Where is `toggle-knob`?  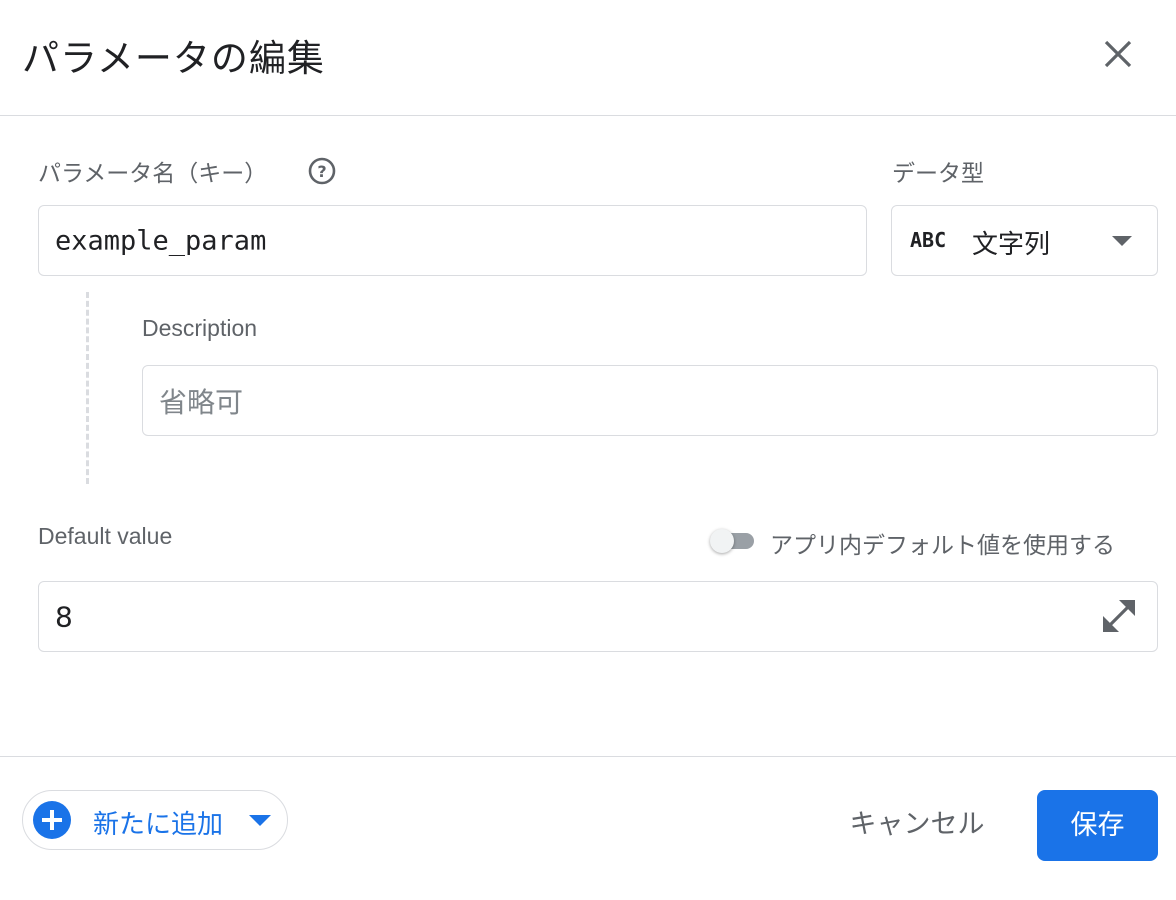
toggle-knob is located at coordinates (722, 541).